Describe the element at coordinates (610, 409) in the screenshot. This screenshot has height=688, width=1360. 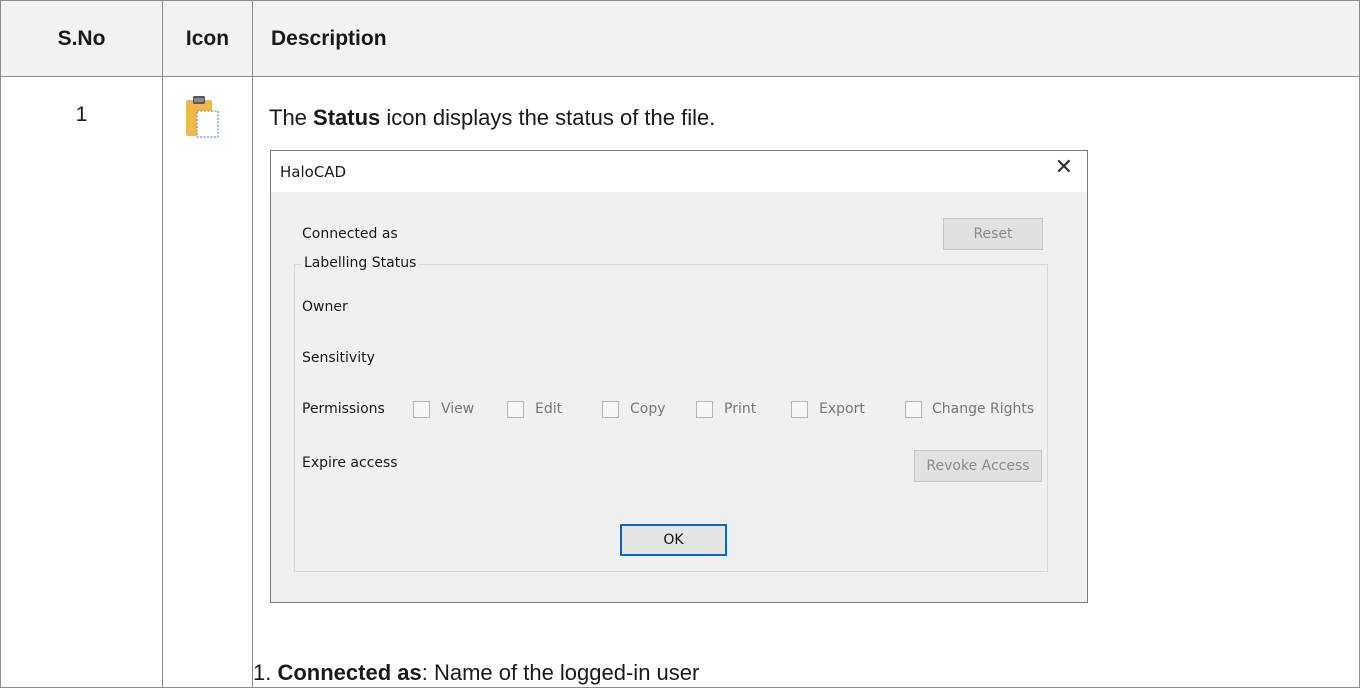
I see `copy-checkbox` at that location.